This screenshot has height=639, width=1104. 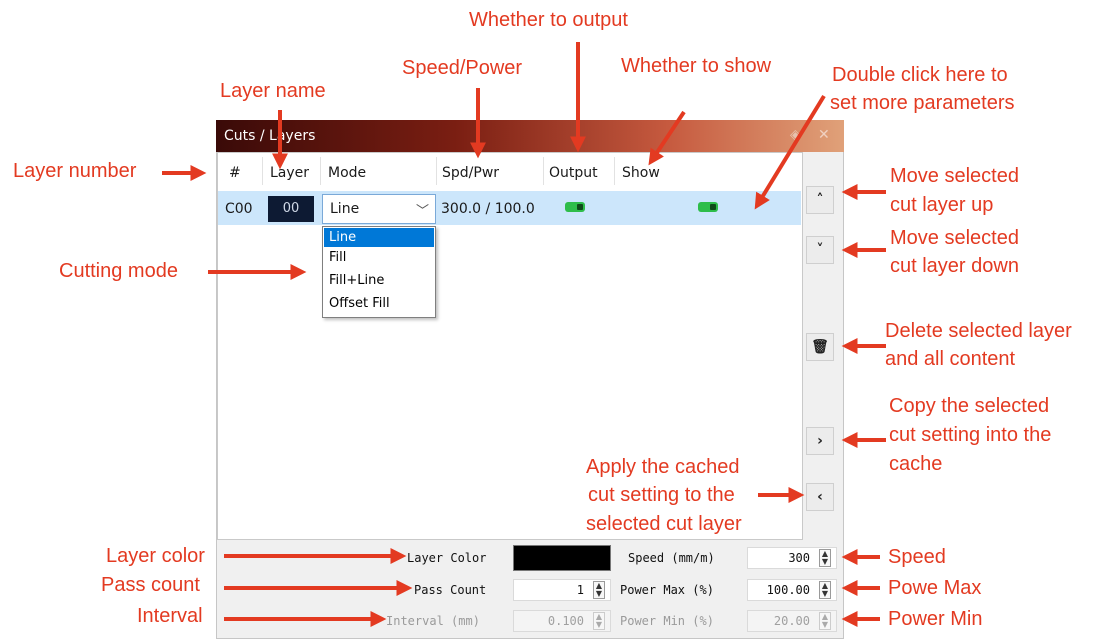 What do you see at coordinates (462, 68) in the screenshot?
I see `annotation-speed-power: Speed/Power` at bounding box center [462, 68].